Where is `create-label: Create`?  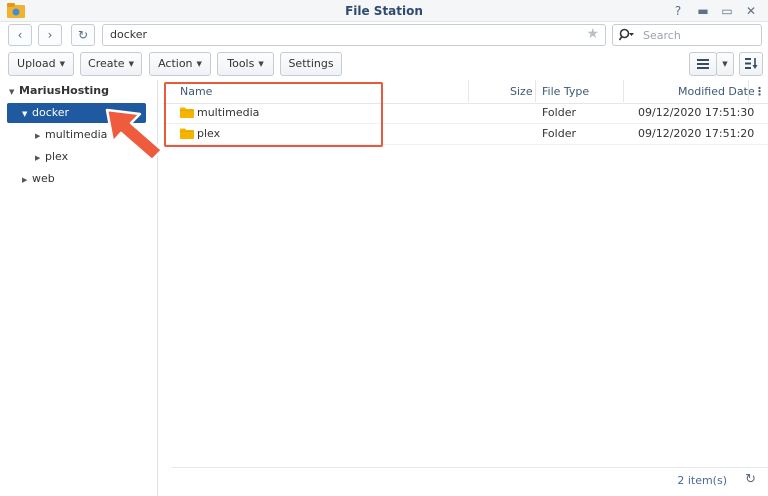
create-label: Create is located at coordinates (106, 63).